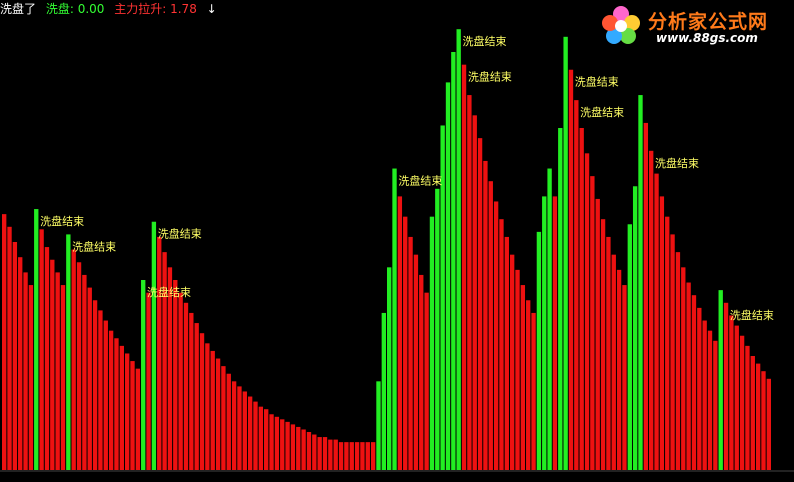 This screenshot has width=794, height=482. I want to click on wash-value-label: 洗盘: 0.00, so click(75, 9).